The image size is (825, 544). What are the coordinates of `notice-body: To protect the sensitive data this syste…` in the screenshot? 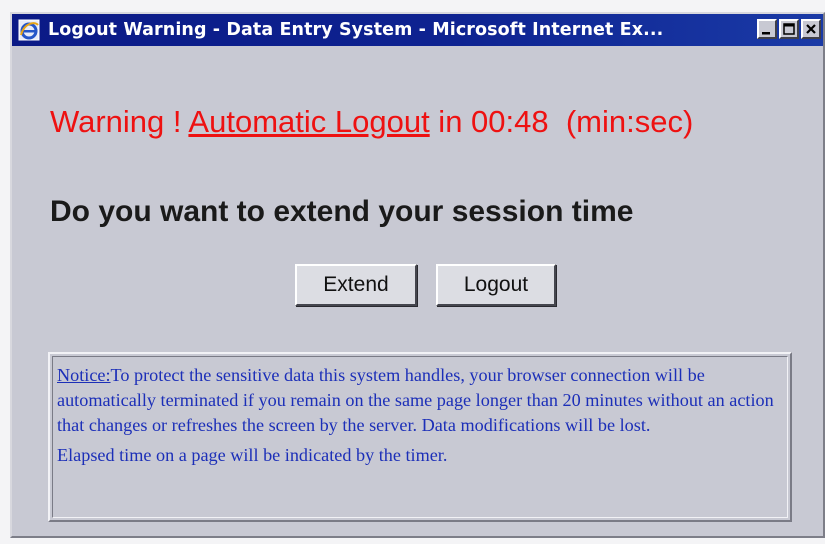 It's located at (415, 400).